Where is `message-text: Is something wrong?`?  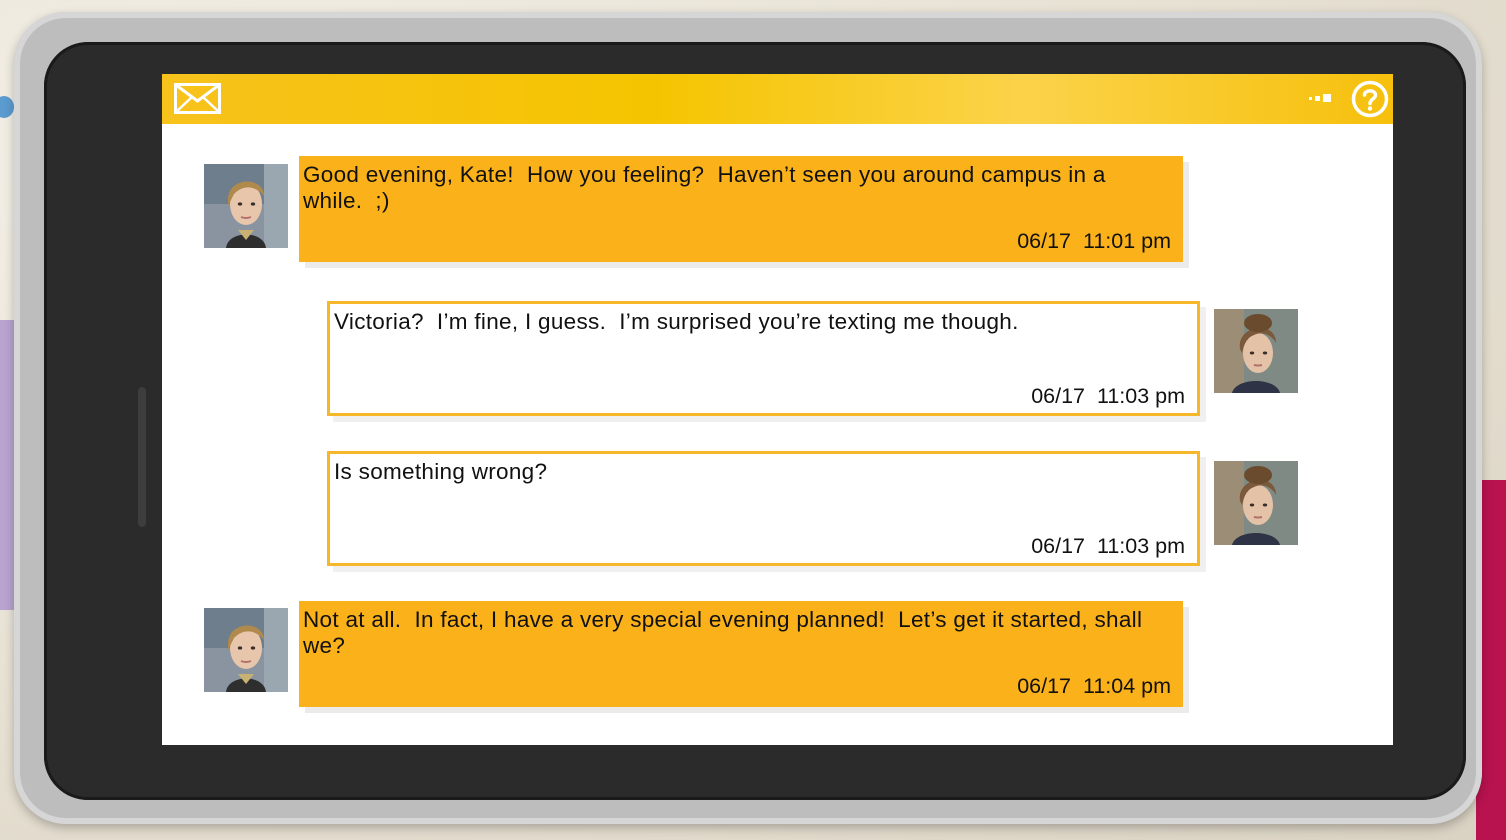 message-text: Is something wrong? is located at coordinates (441, 471).